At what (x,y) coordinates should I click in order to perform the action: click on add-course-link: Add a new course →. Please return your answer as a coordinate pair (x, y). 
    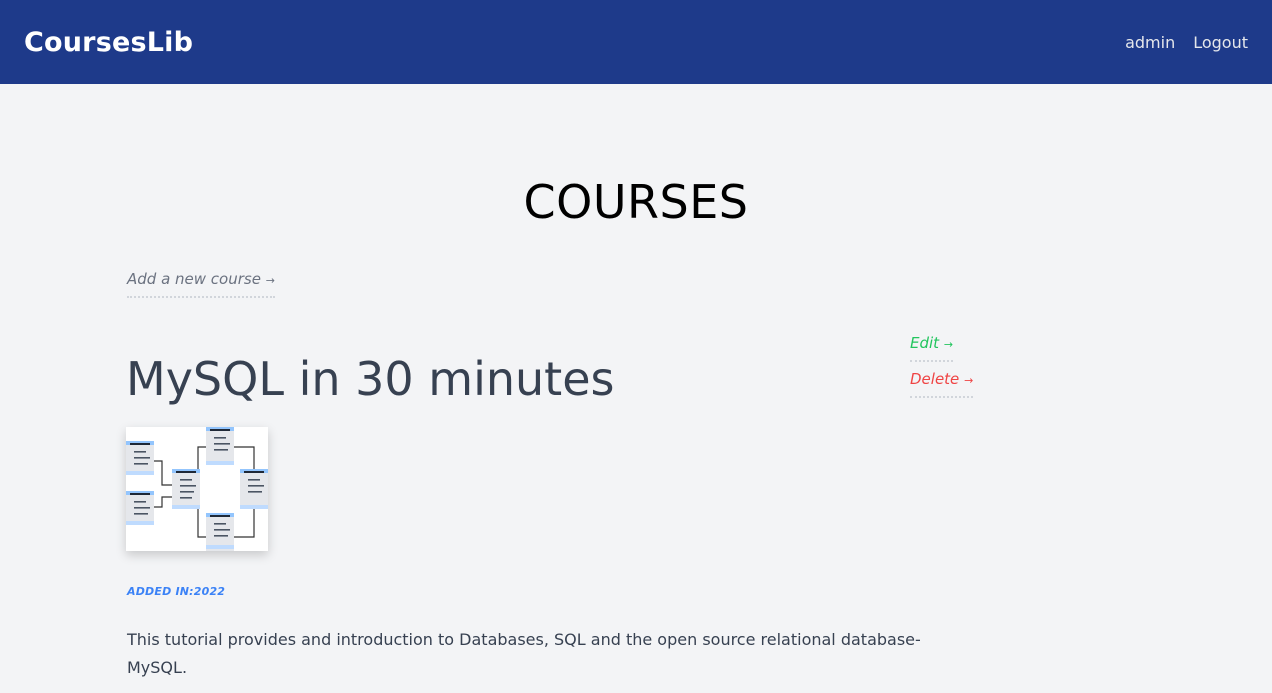
    Looking at the image, I should click on (201, 284).